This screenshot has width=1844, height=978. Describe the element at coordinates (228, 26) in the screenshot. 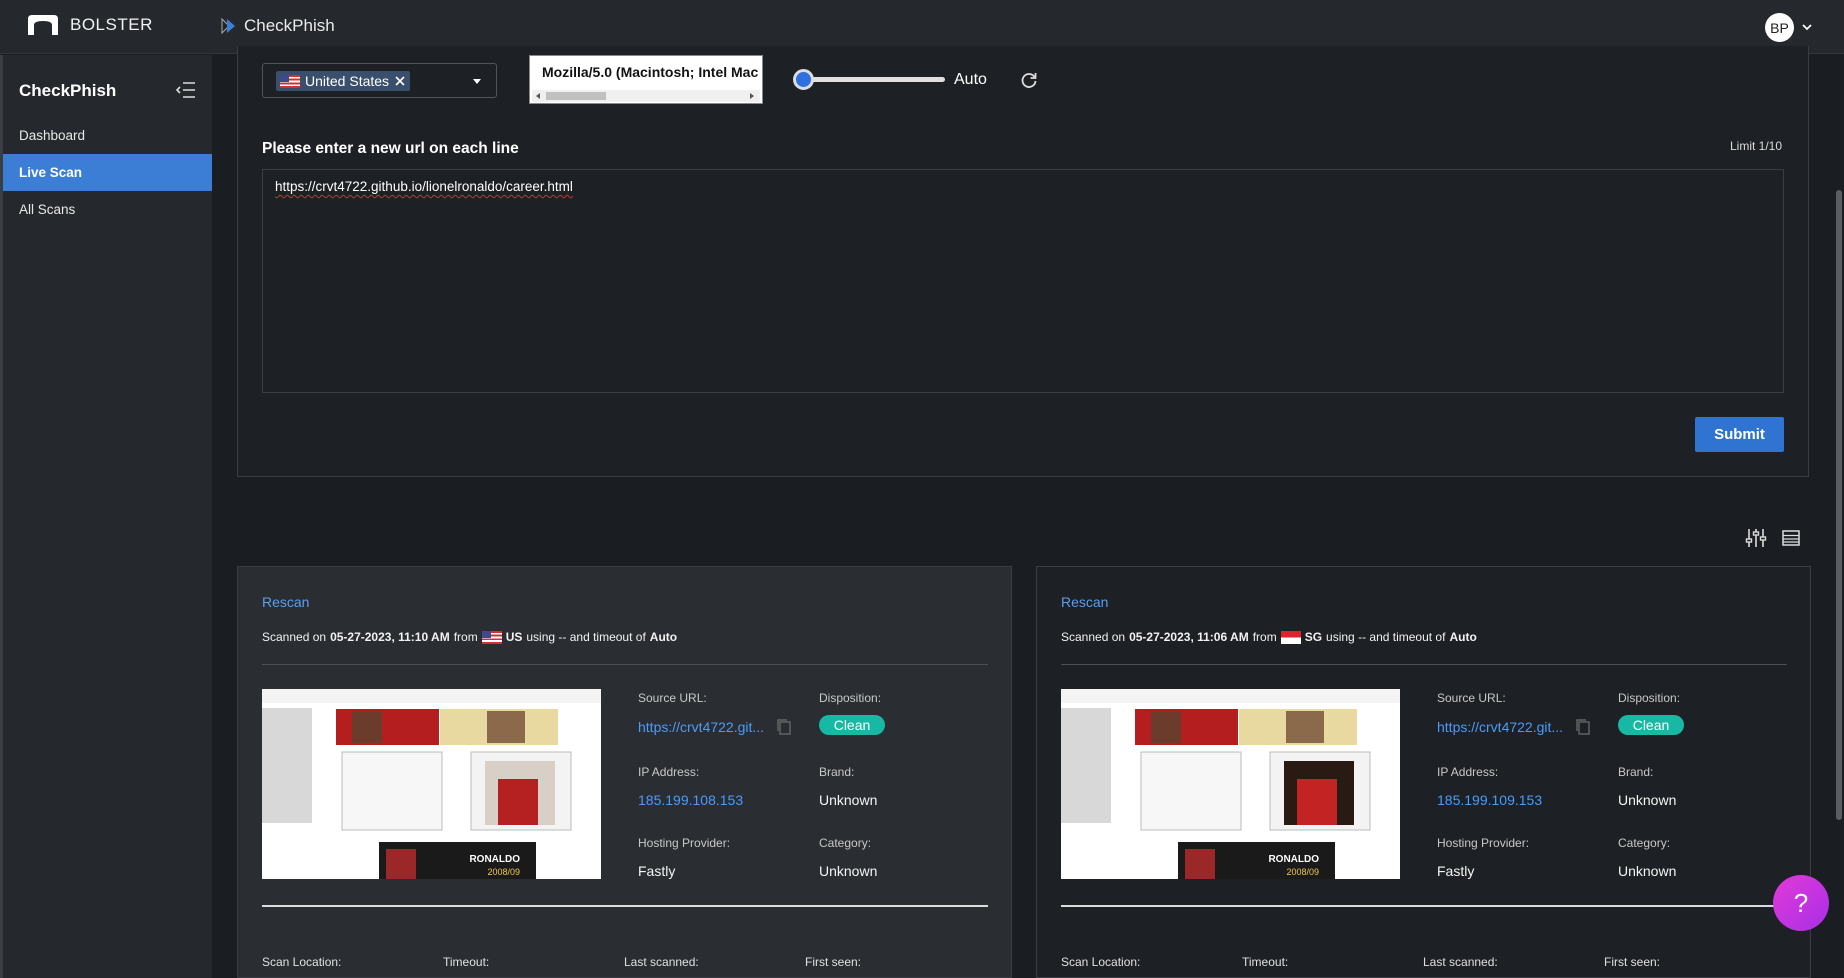

I see `checkphish-logo-icon` at that location.